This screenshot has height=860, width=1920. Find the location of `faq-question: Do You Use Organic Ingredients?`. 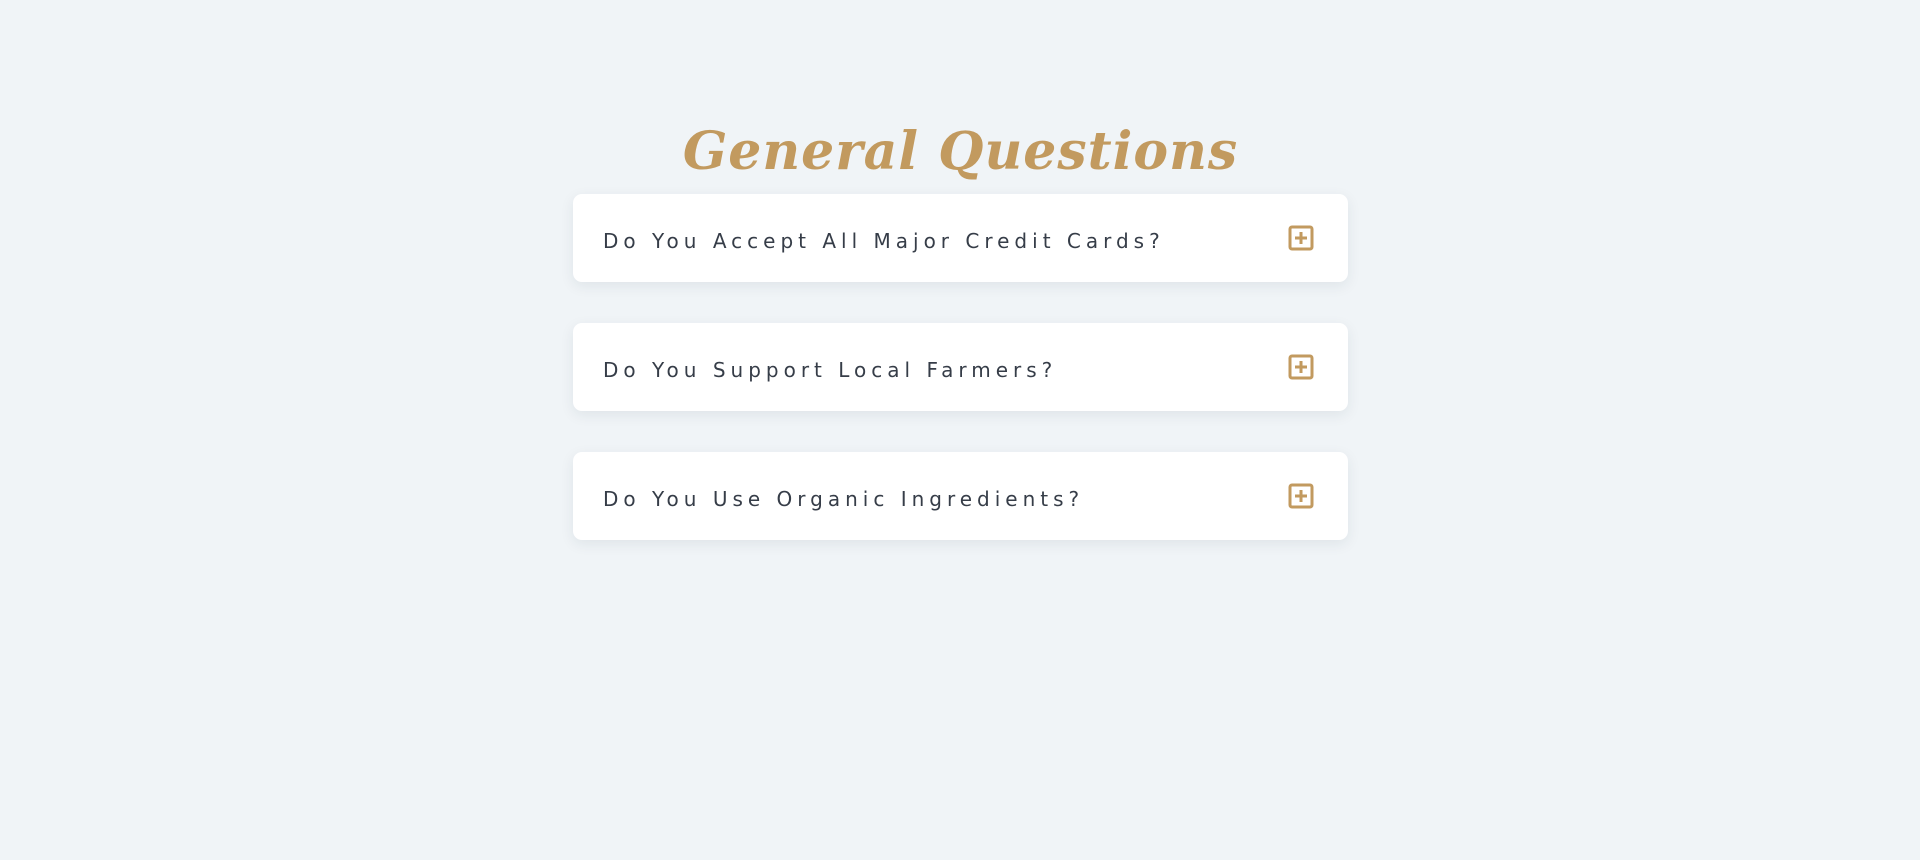

faq-question: Do You Use Organic Ingredients? is located at coordinates (844, 499).